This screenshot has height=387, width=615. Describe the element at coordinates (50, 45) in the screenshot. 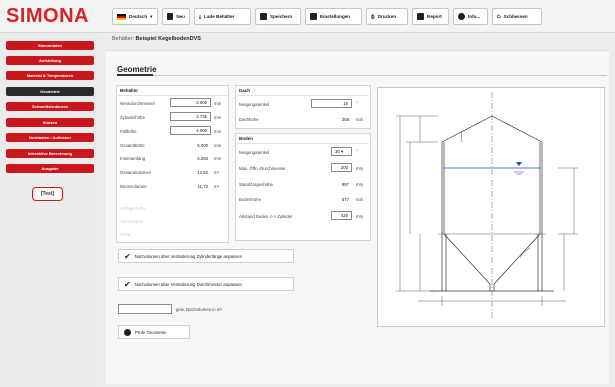

I see `sidebar-item-stammdaten: Stammdaten` at that location.